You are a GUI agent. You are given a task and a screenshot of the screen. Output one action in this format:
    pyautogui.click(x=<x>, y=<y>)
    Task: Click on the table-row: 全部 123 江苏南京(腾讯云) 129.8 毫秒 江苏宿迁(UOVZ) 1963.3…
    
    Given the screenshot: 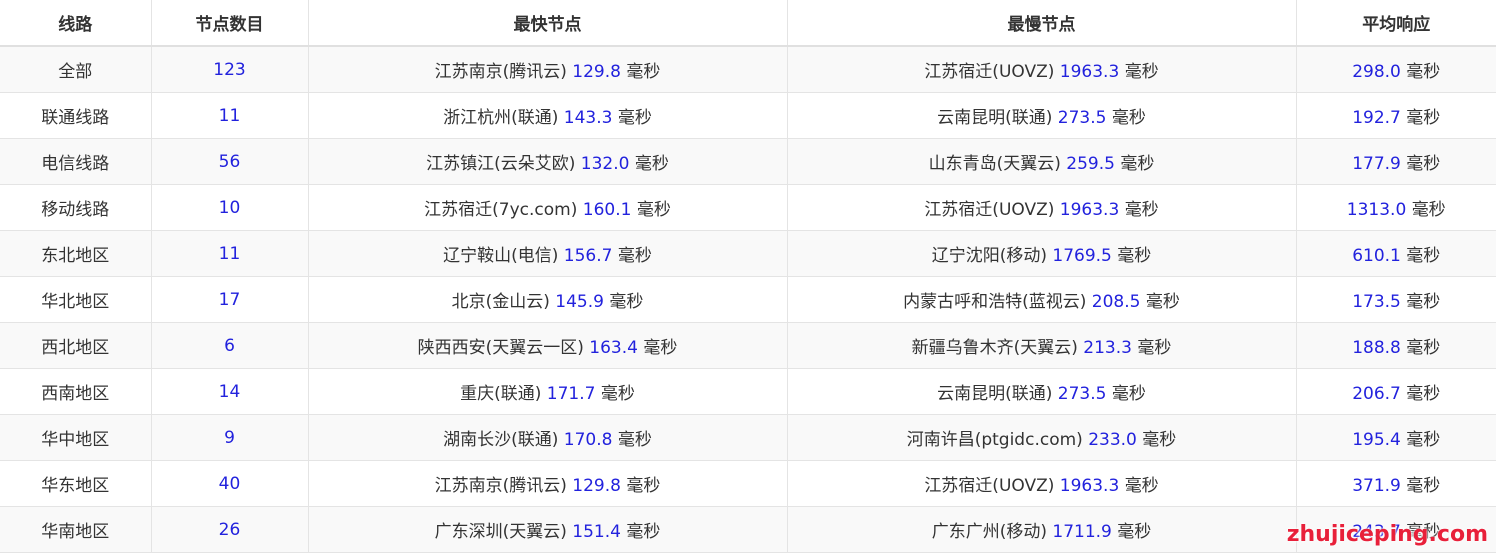 What is the action you would take?
    pyautogui.click(x=748, y=69)
    